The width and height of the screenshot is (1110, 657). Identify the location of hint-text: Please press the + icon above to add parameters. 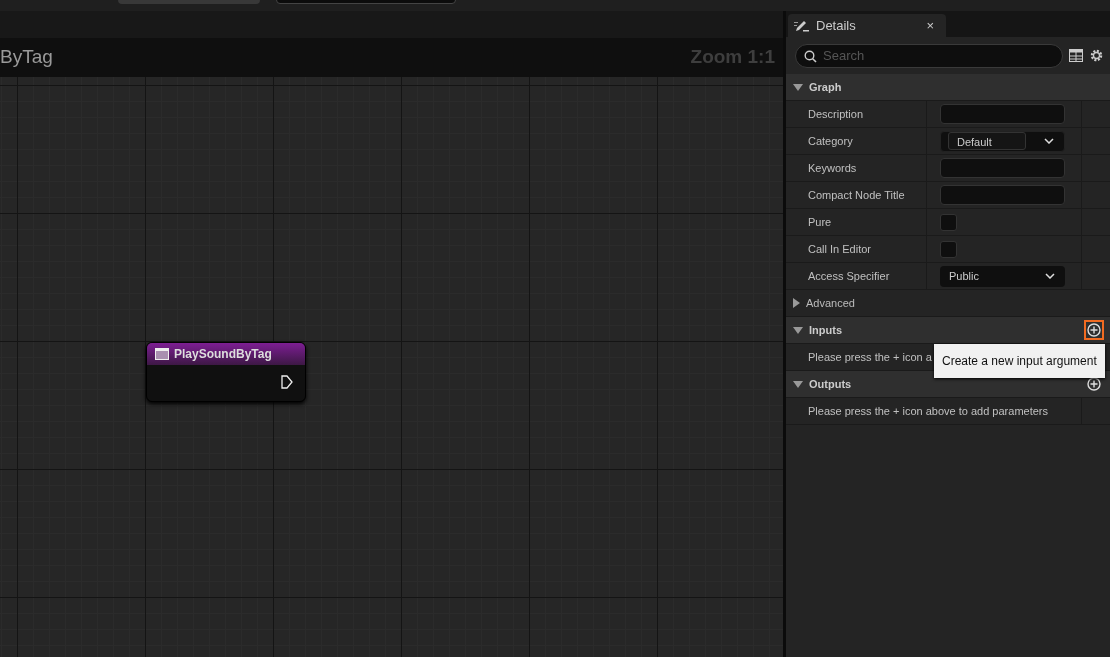
(934, 411).